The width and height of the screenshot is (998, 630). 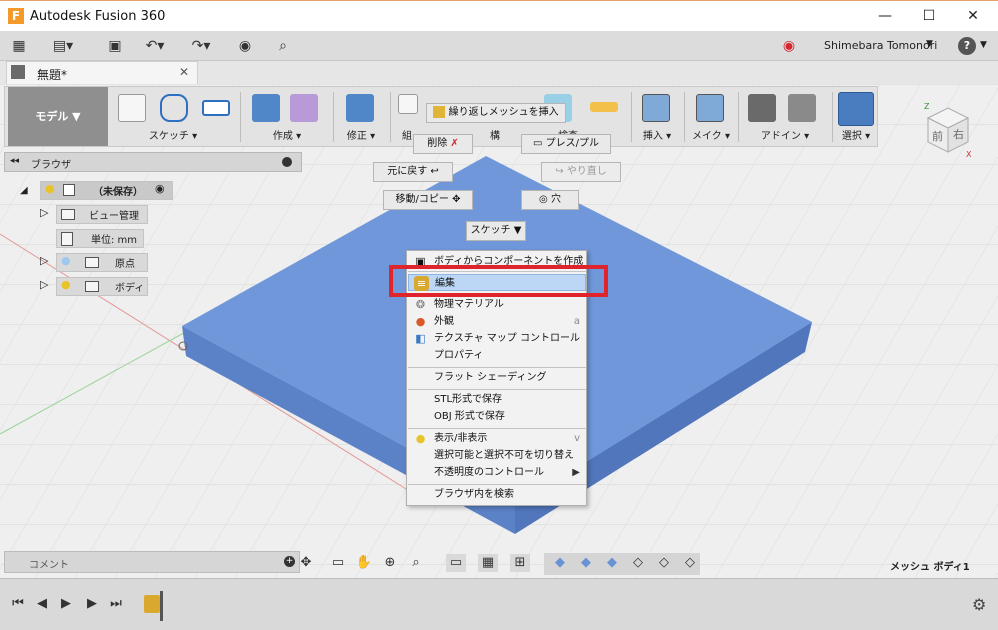 I want to click on insert-image-icon, so click(x=656, y=108).